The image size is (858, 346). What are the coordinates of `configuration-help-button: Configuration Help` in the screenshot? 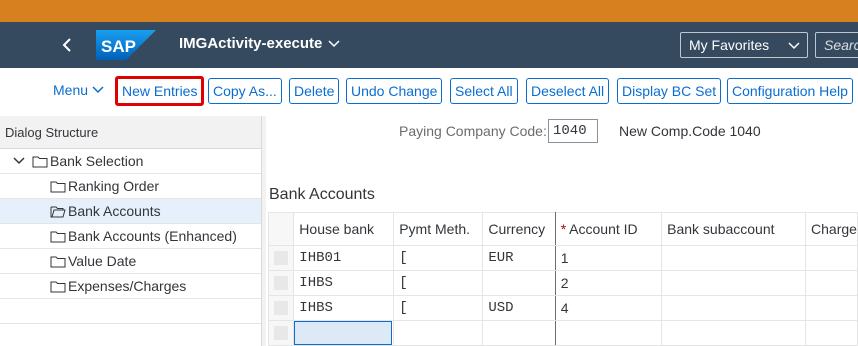 It's located at (790, 91).